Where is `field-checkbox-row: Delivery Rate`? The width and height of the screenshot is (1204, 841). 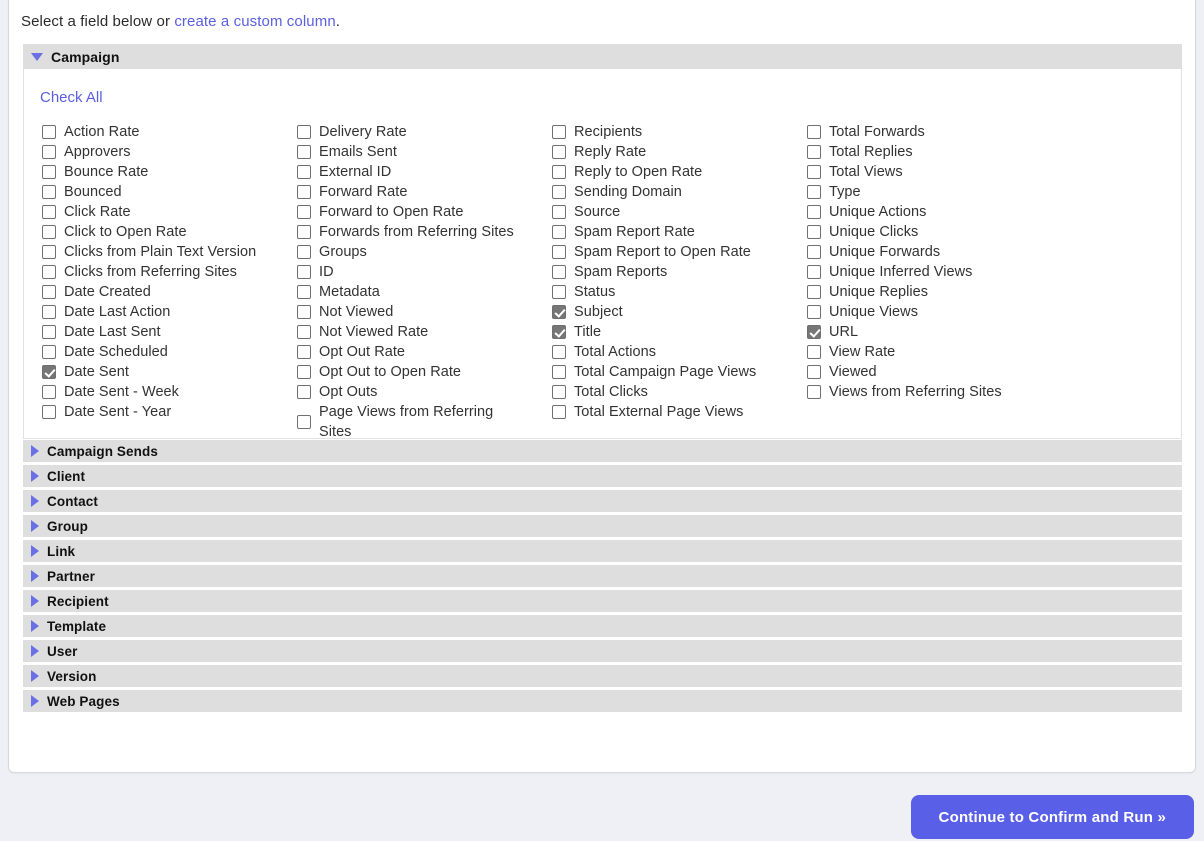
field-checkbox-row: Delivery Rate is located at coordinates (415, 132).